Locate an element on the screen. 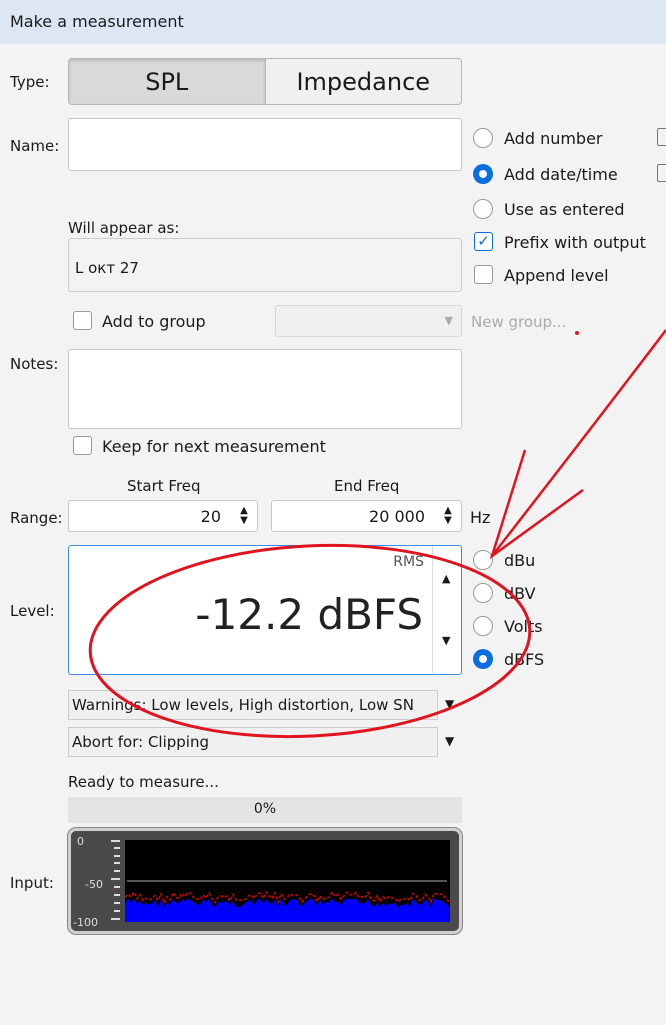 Image resolution: width=666 pixels, height=1025 pixels. chevron-down-icon: ▼ is located at coordinates (448, 320).